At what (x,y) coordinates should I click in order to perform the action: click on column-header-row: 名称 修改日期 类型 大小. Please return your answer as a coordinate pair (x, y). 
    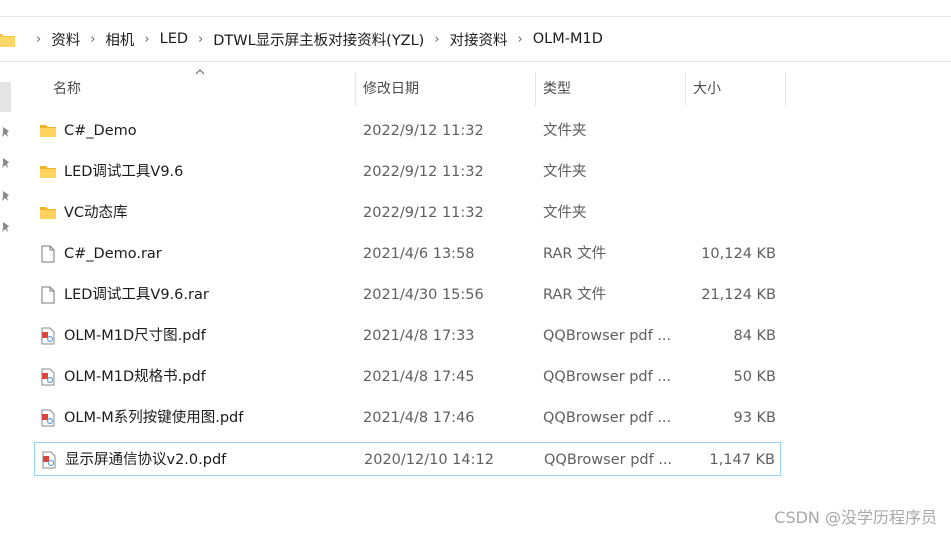
    Looking at the image, I should click on (411, 88).